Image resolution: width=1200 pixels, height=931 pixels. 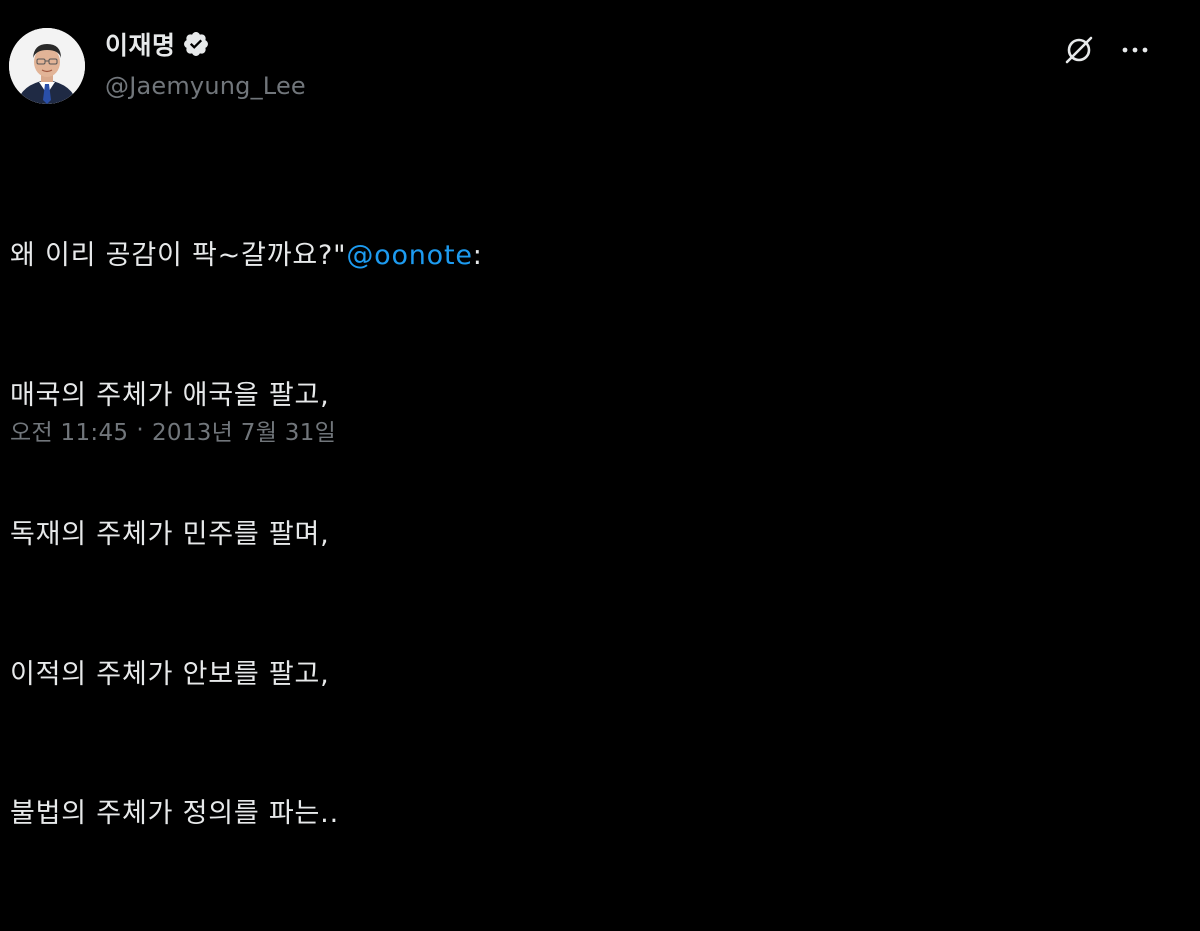 I want to click on more-options-button, so click(x=1135, y=50).